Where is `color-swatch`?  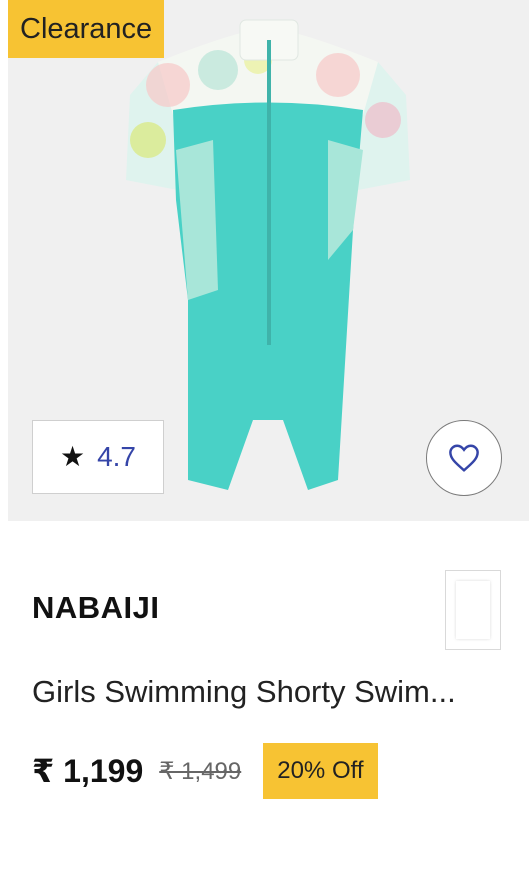
color-swatch is located at coordinates (473, 610).